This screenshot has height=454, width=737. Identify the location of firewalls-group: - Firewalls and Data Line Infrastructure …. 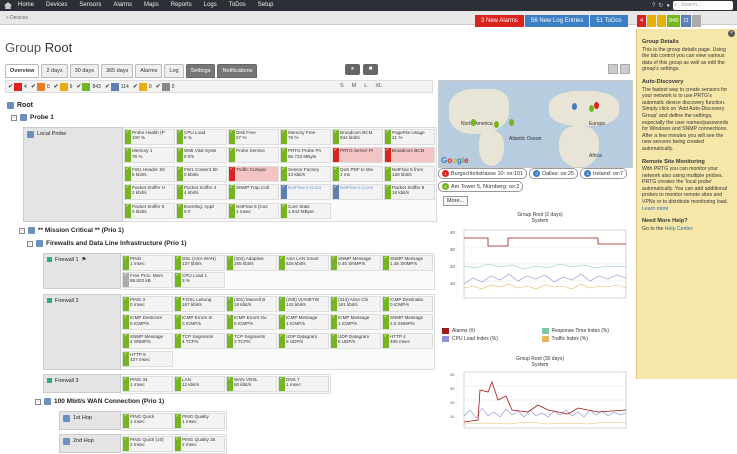
(107, 243).